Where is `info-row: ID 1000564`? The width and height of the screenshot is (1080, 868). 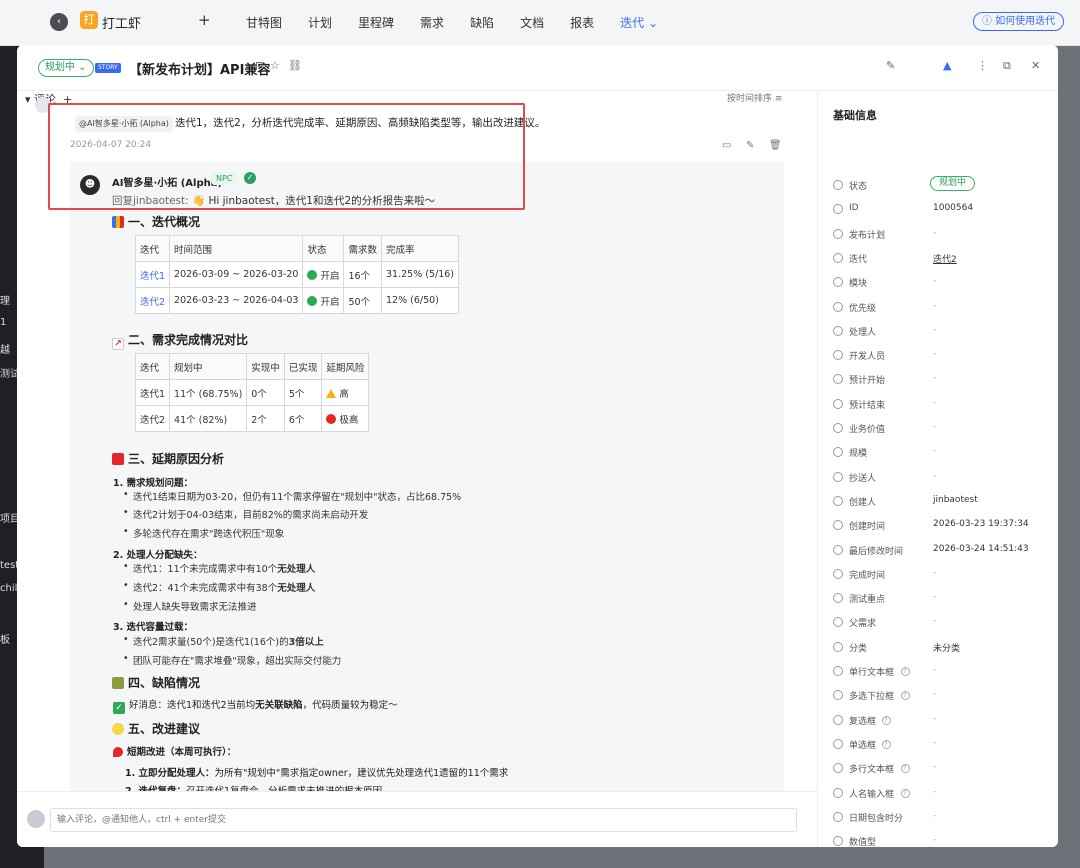 info-row: ID 1000564 is located at coordinates (945, 211).